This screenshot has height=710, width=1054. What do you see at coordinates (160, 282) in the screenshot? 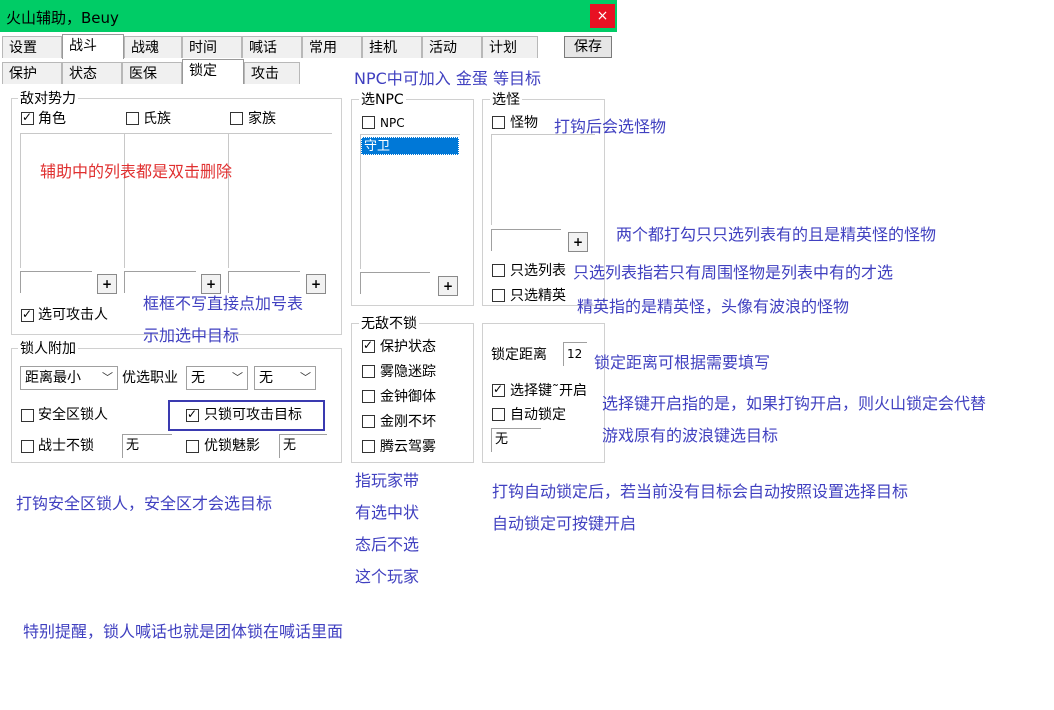
I see `clan-input` at bounding box center [160, 282].